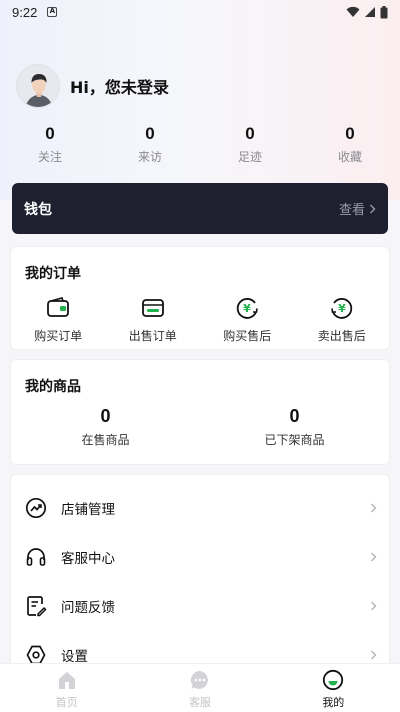  I want to click on menu-item-feedback: 问题反馈, so click(201, 605).